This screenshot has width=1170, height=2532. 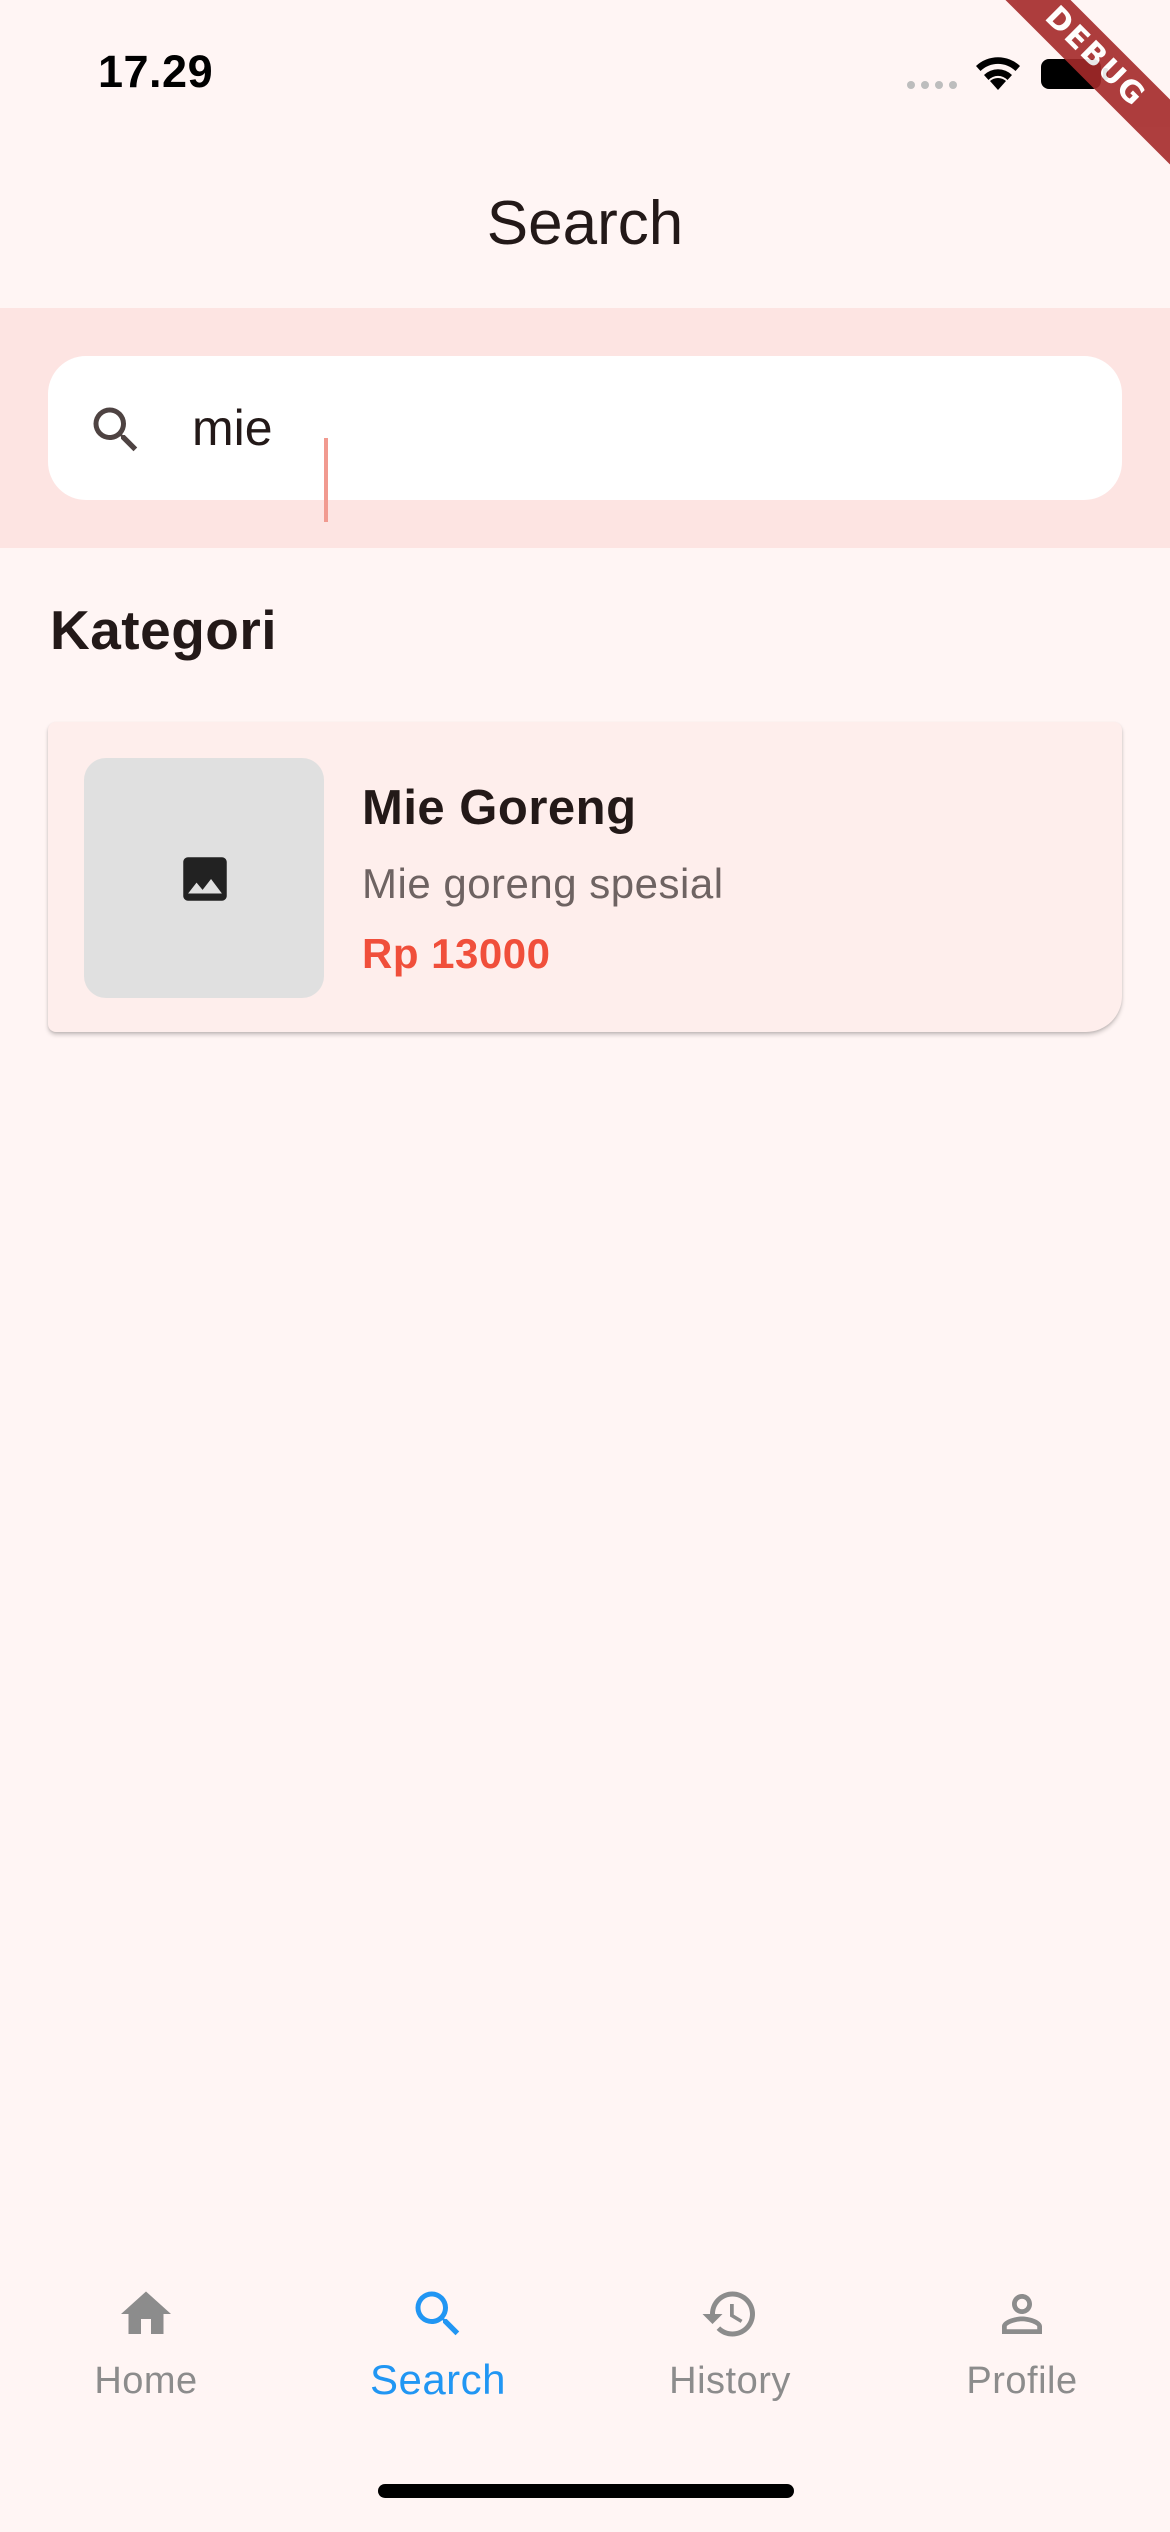 I want to click on nav-label-profile: Profile, so click(x=1022, y=2381).